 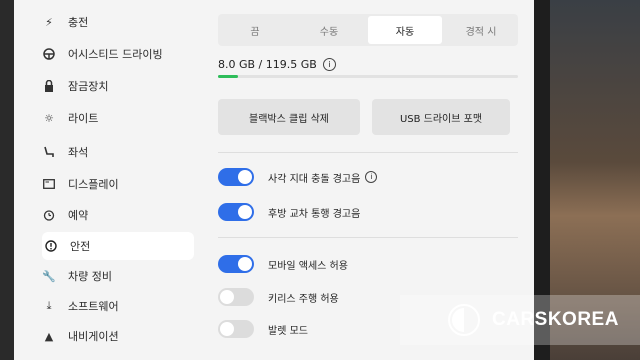 I want to click on steering-wheel-icon, so click(x=49, y=54).